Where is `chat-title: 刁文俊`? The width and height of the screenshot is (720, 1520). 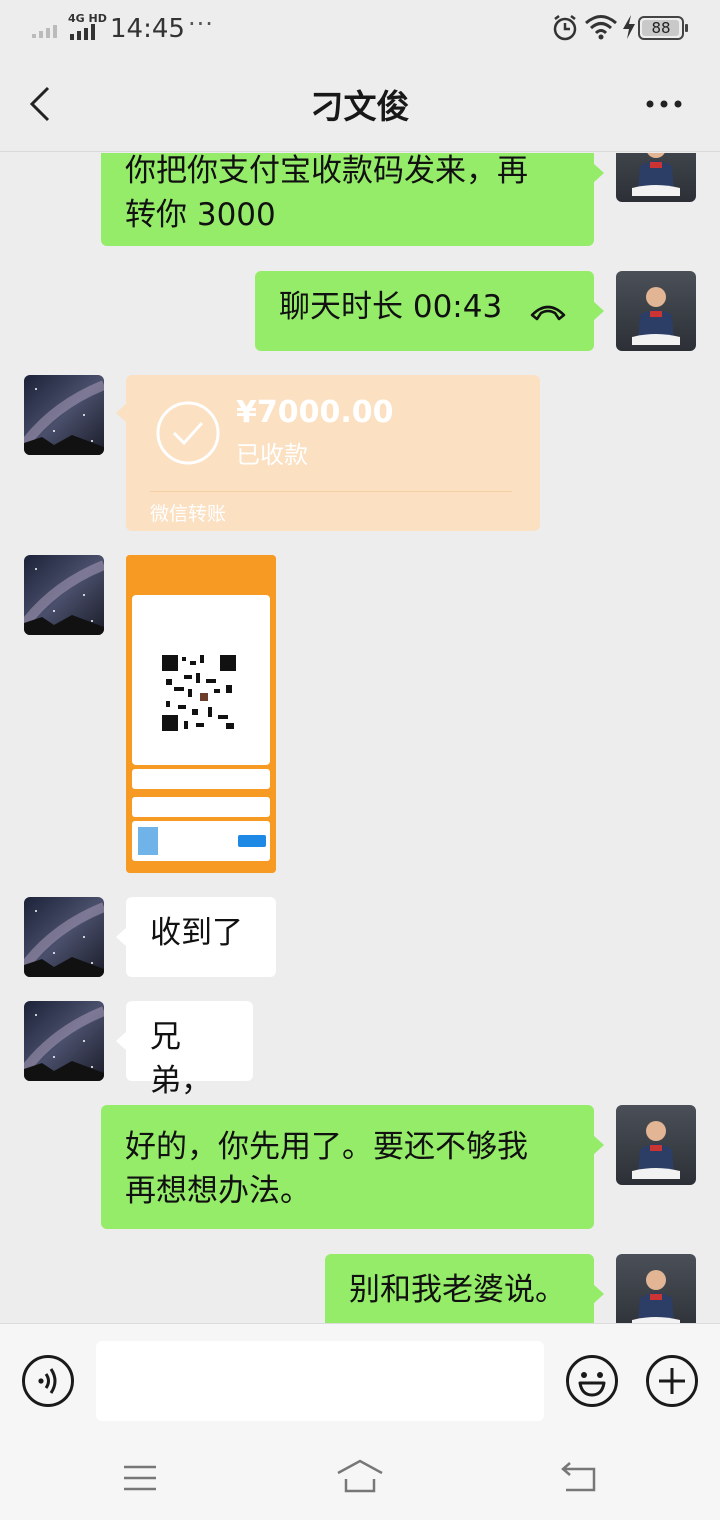 chat-title: 刁文俊 is located at coordinates (360, 106).